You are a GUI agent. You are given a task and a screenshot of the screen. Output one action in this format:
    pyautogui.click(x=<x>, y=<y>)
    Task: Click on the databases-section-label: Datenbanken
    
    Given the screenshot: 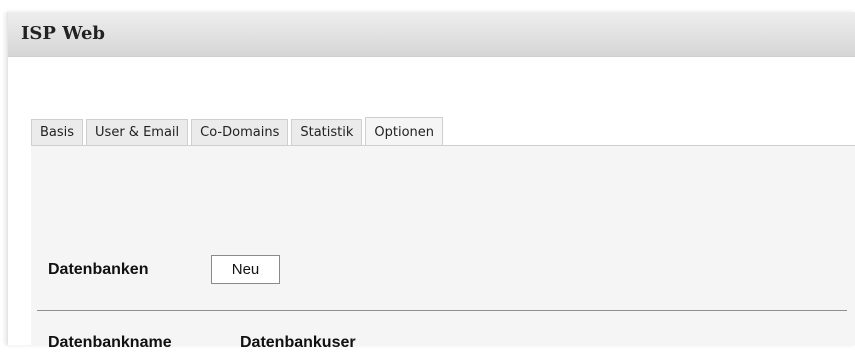 What is the action you would take?
    pyautogui.click(x=98, y=269)
    